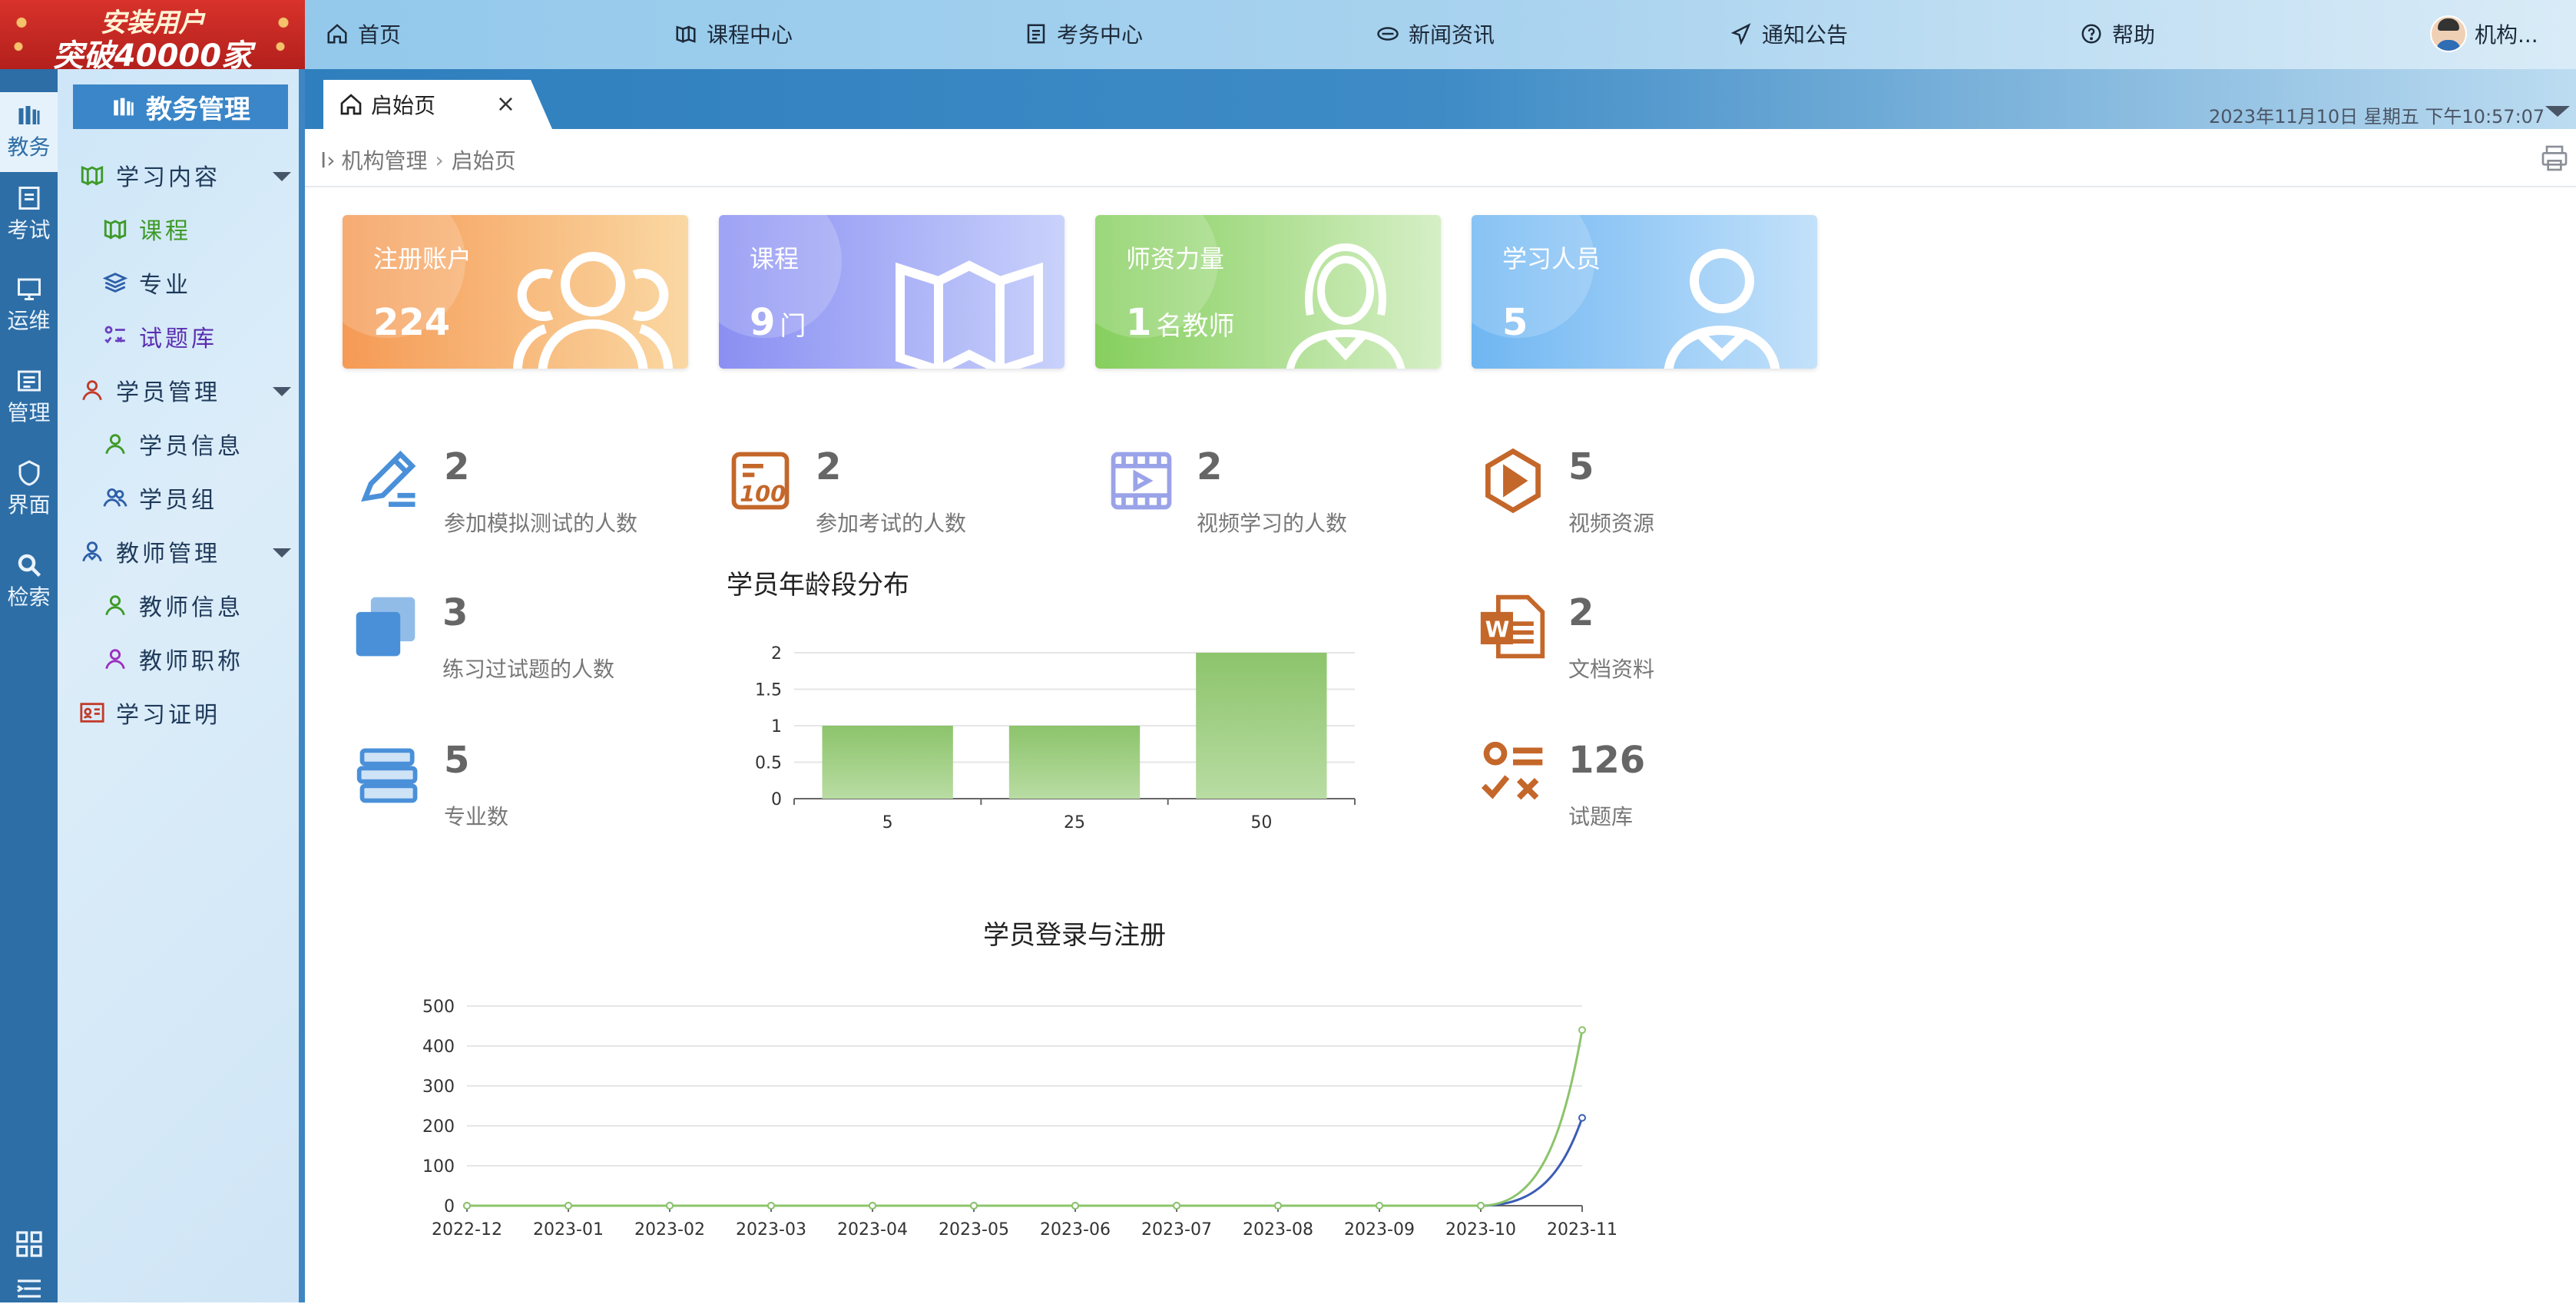 The height and width of the screenshot is (1304, 2576). Describe the element at coordinates (29, 306) in the screenshot. I see `rail-item-ops: 运维` at that location.